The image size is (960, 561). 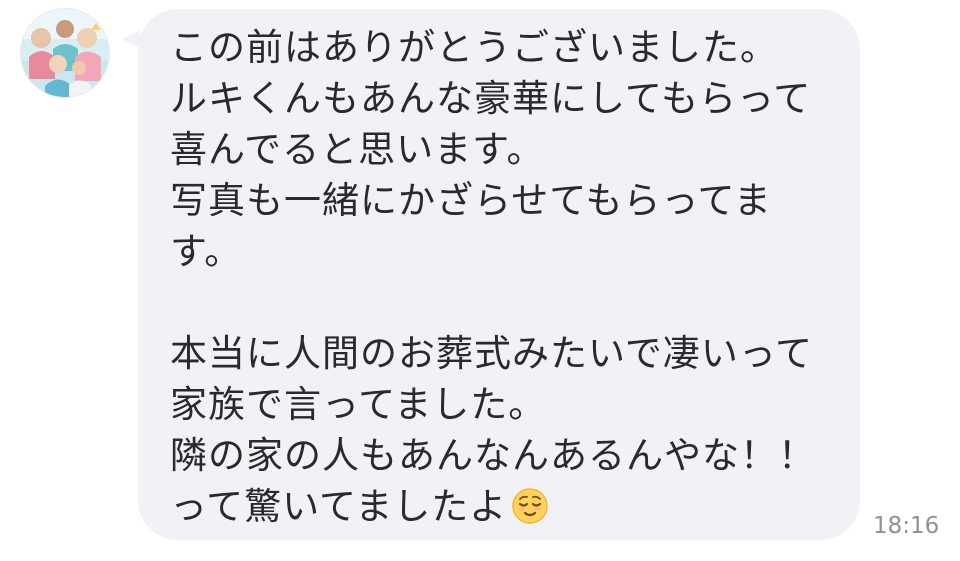 I want to click on message-line: ルキくんもあんな豪華にしてもらって, so click(x=491, y=98).